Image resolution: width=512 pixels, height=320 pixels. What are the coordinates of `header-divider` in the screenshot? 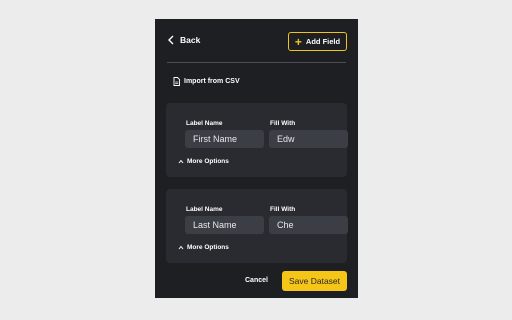 It's located at (256, 62).